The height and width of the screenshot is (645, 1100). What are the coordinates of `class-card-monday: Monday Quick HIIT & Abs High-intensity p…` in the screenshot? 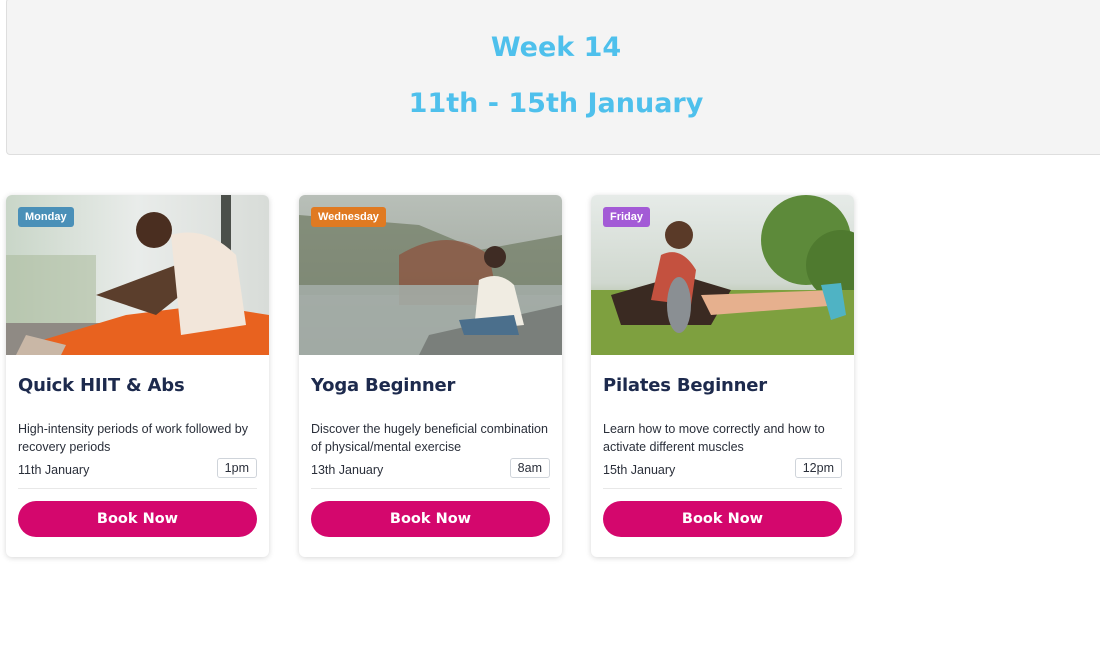 It's located at (137, 376).